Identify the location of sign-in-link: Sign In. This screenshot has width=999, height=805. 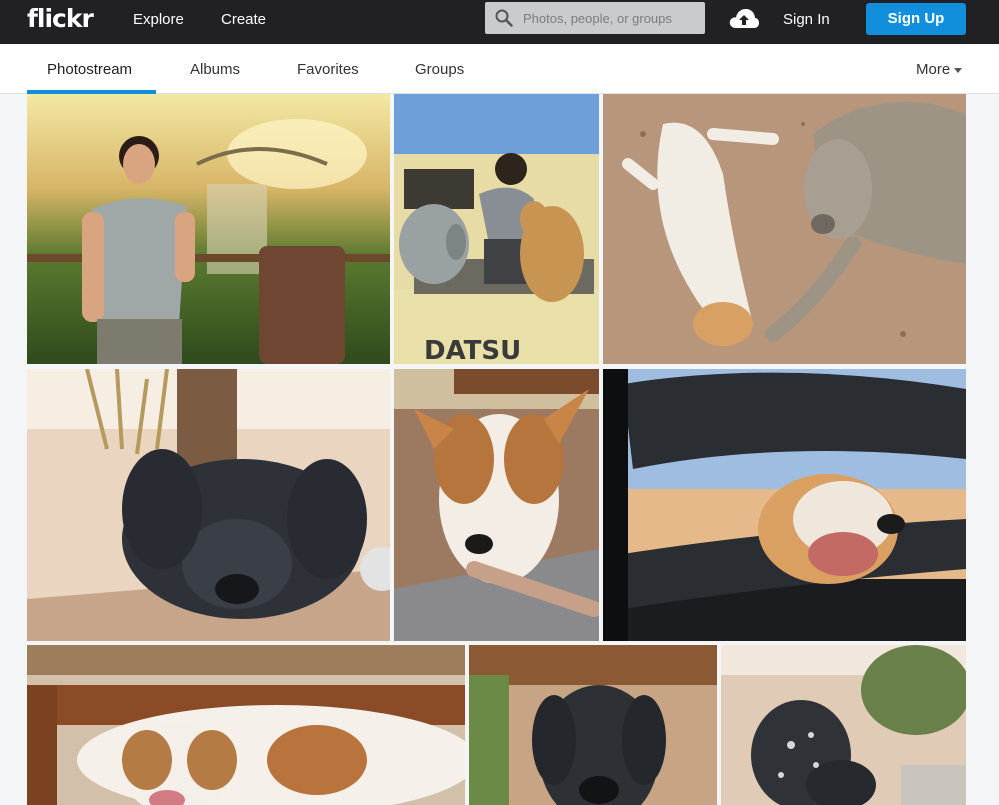
(806, 19).